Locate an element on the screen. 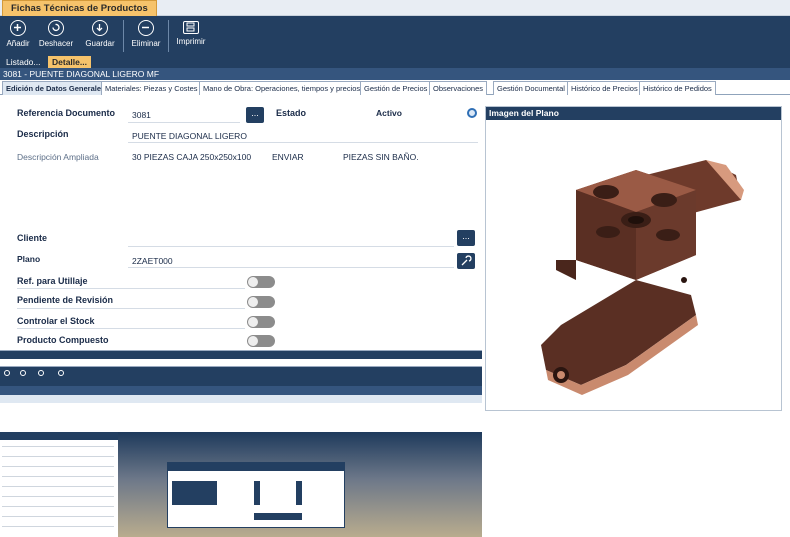  undo-button-label: Deshacer is located at coordinates (56, 43).